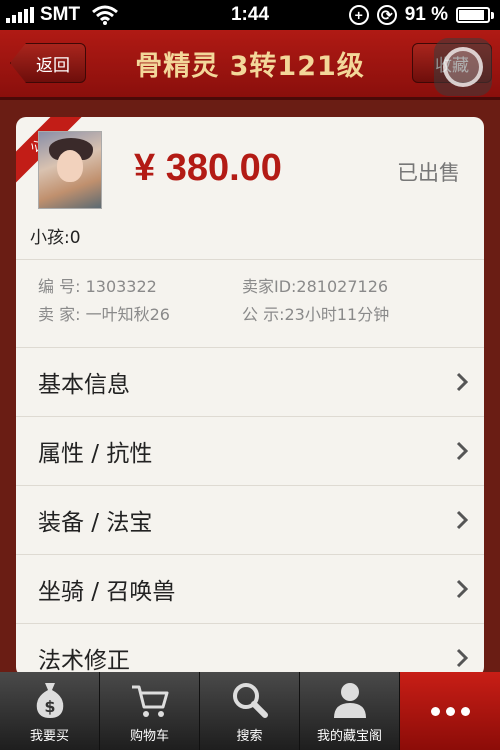  Describe the element at coordinates (59, 314) in the screenshot. I see `seller-label: 卖 家:` at that location.